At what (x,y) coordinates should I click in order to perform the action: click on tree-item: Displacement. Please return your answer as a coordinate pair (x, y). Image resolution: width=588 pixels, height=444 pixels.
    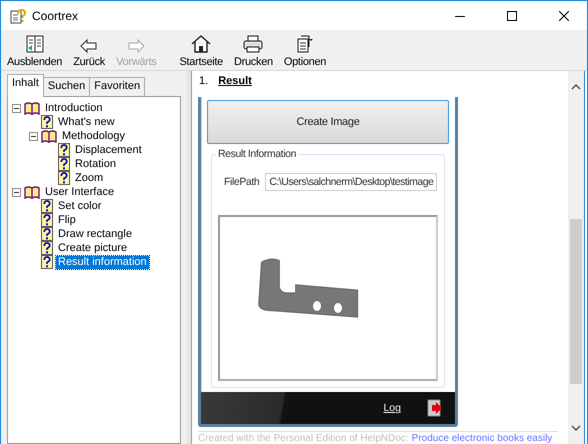
    Looking at the image, I should click on (108, 150).